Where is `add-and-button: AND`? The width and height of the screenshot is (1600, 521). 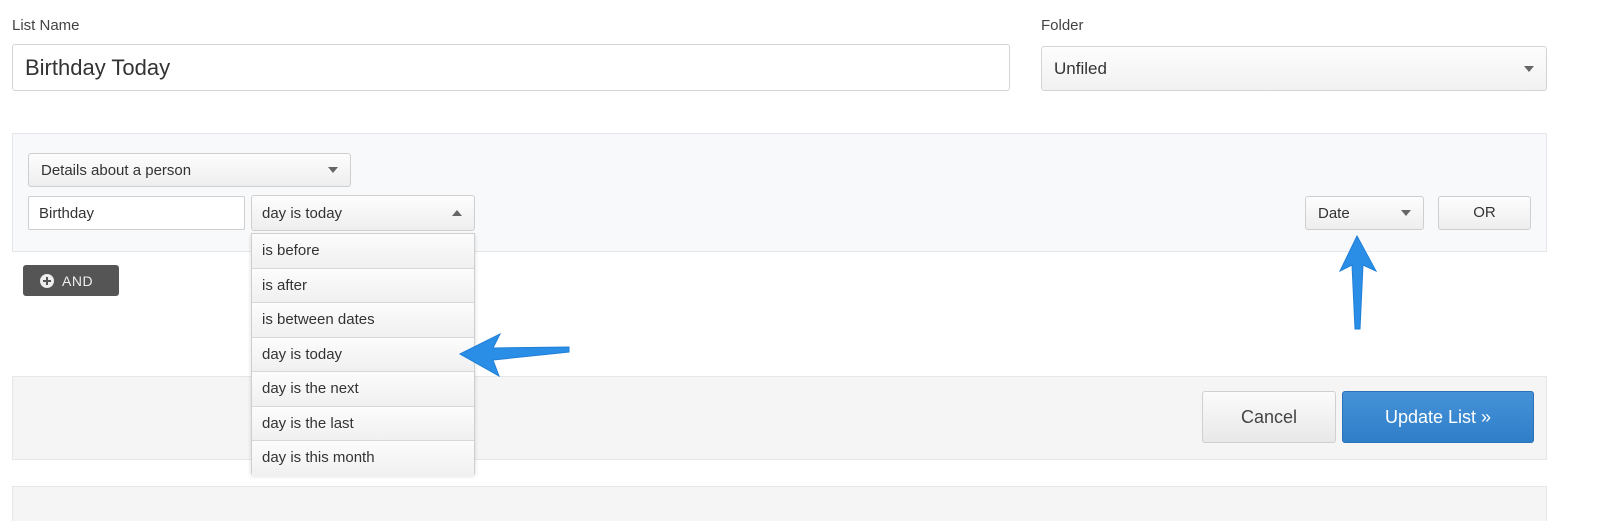 add-and-button: AND is located at coordinates (71, 280).